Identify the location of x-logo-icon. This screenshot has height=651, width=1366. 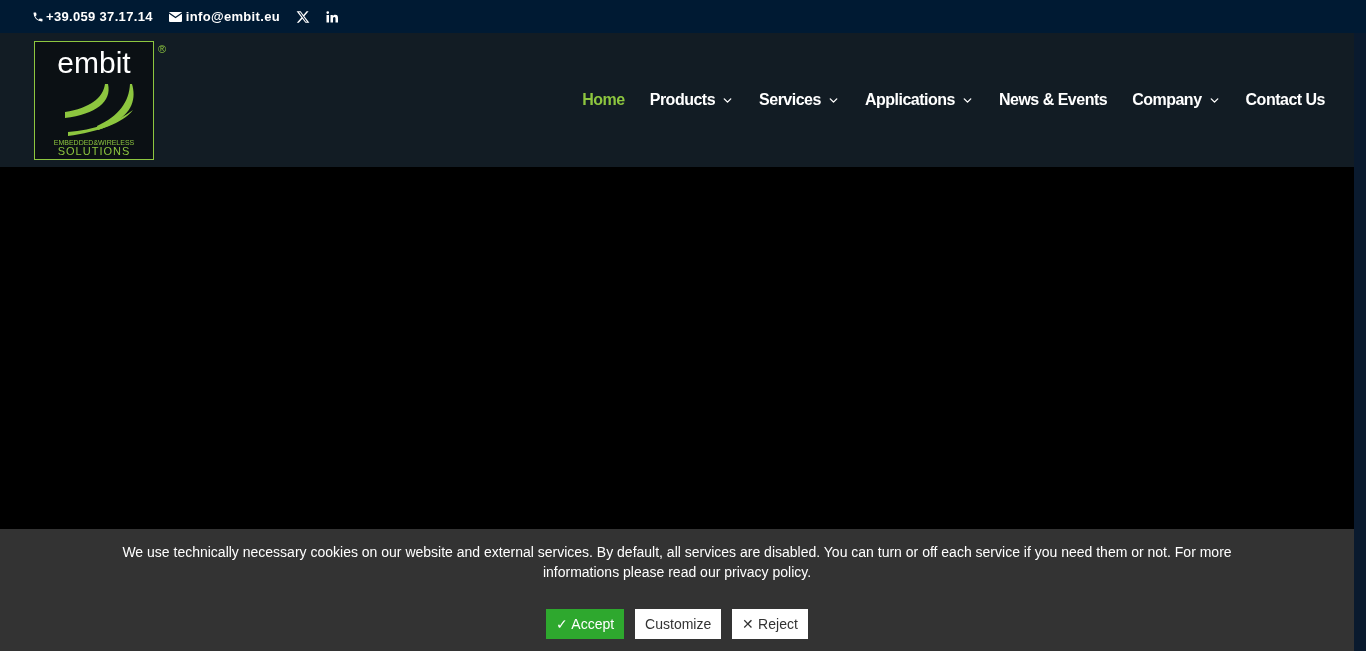
(302, 16).